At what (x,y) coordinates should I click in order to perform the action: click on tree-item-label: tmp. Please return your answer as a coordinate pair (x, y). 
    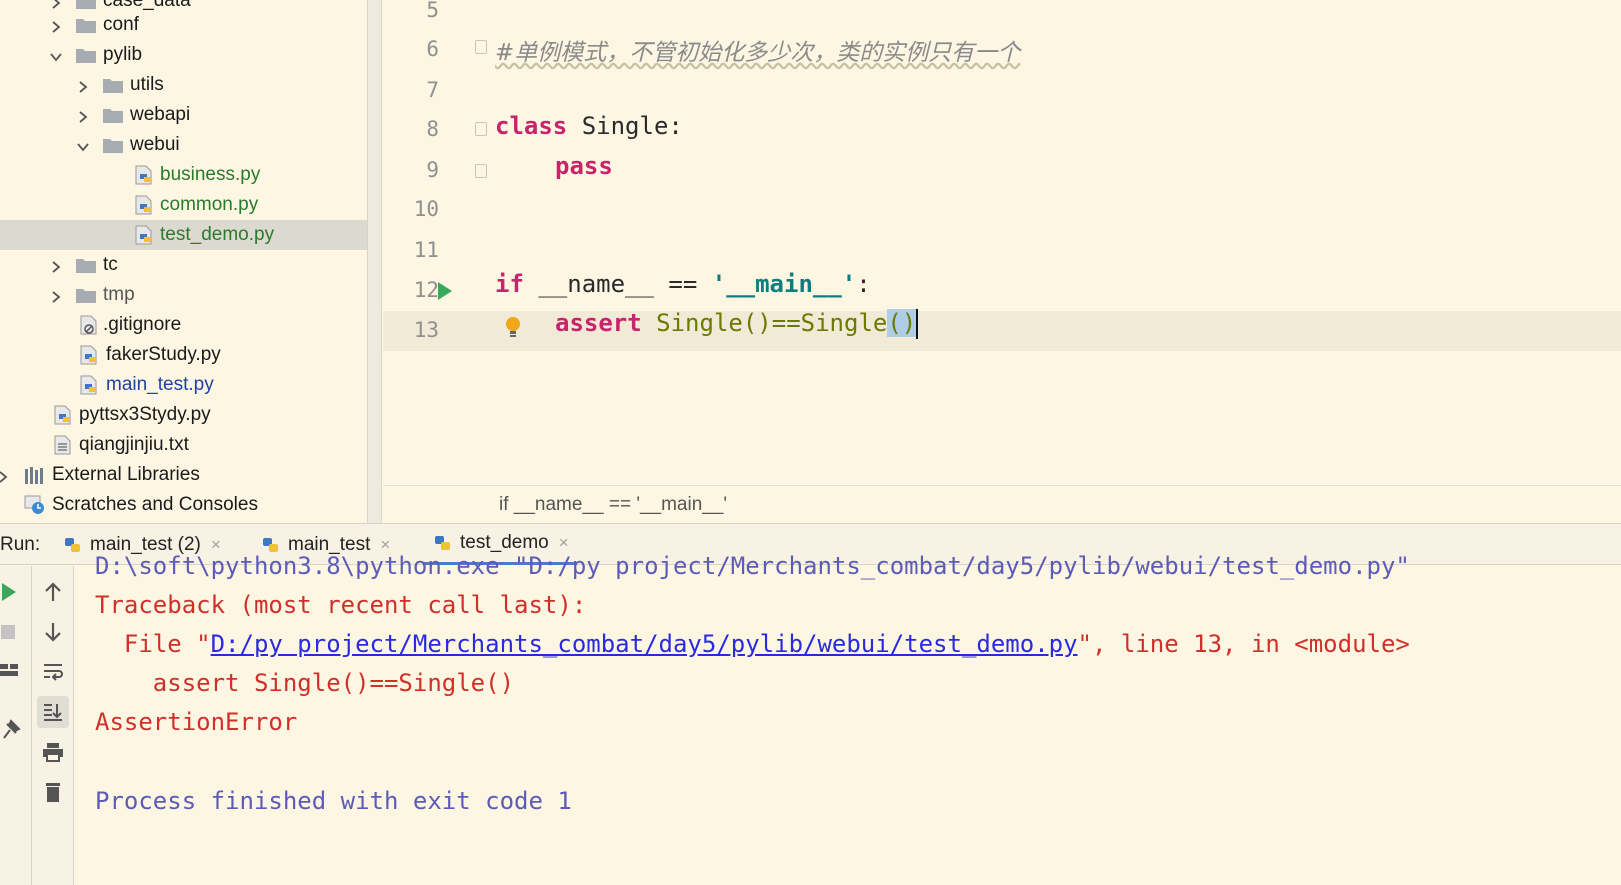
    Looking at the image, I should click on (119, 294).